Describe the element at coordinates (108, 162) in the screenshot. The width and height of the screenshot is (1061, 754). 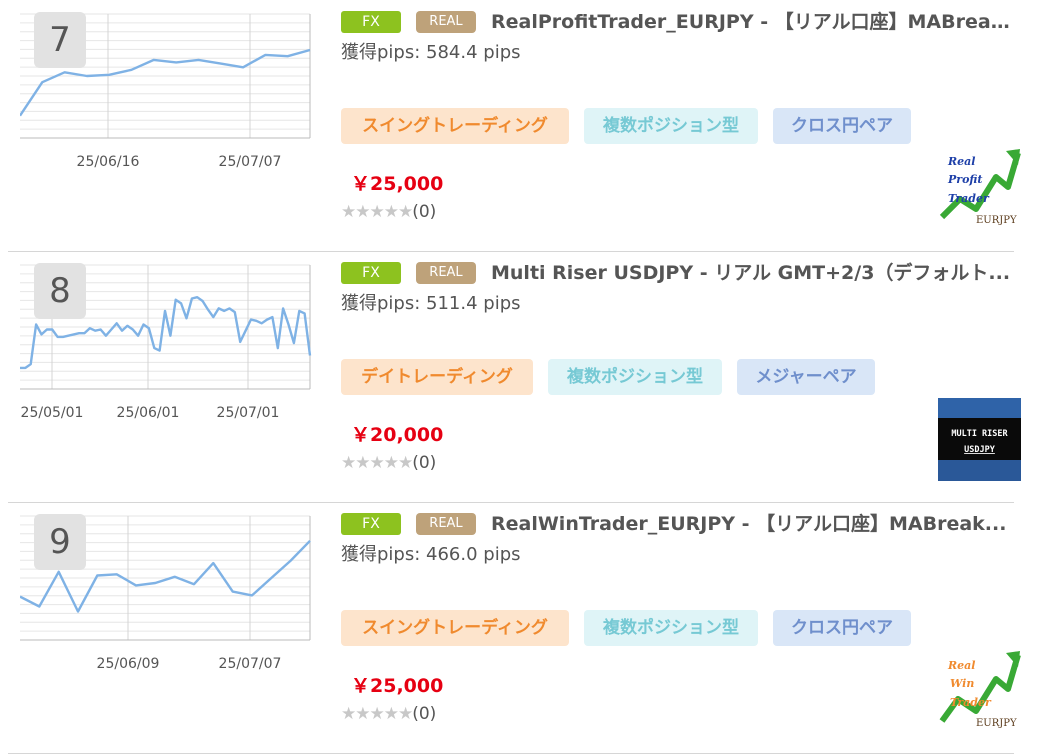
I see `x-tick-label: 25/06/16` at that location.